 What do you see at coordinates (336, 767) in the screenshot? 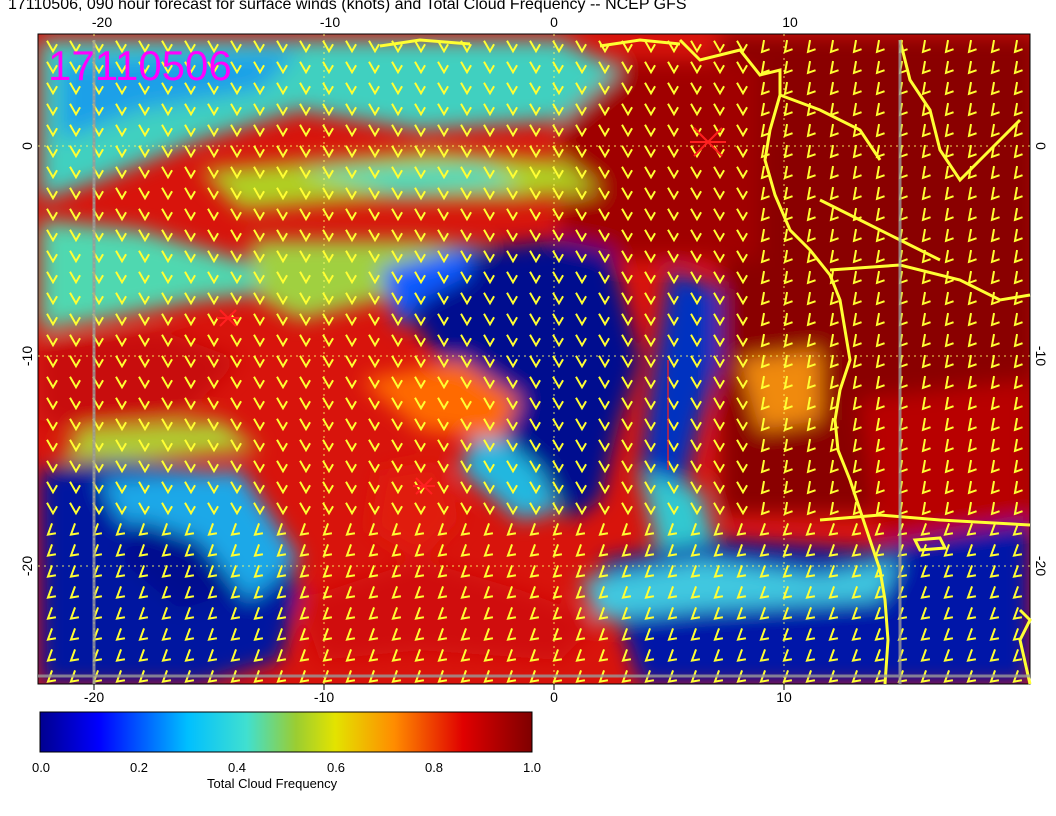
I see `colorbar-tick: 0.6` at bounding box center [336, 767].